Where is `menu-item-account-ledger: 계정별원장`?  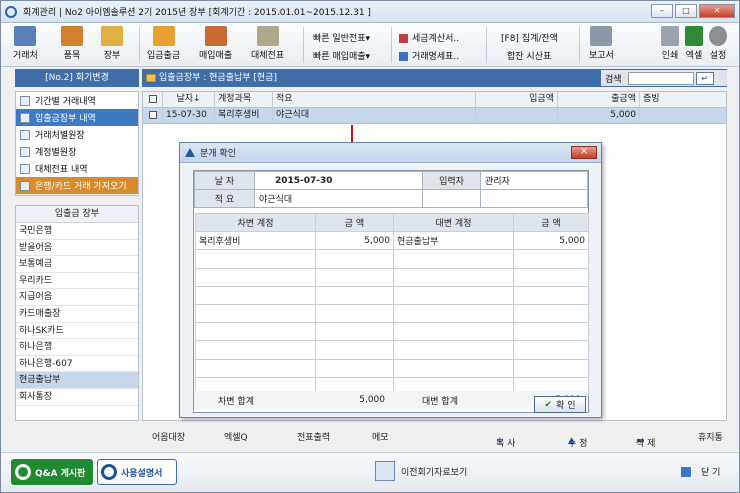
menu-item-account-ledger: 계정별원장 is located at coordinates (77, 151).